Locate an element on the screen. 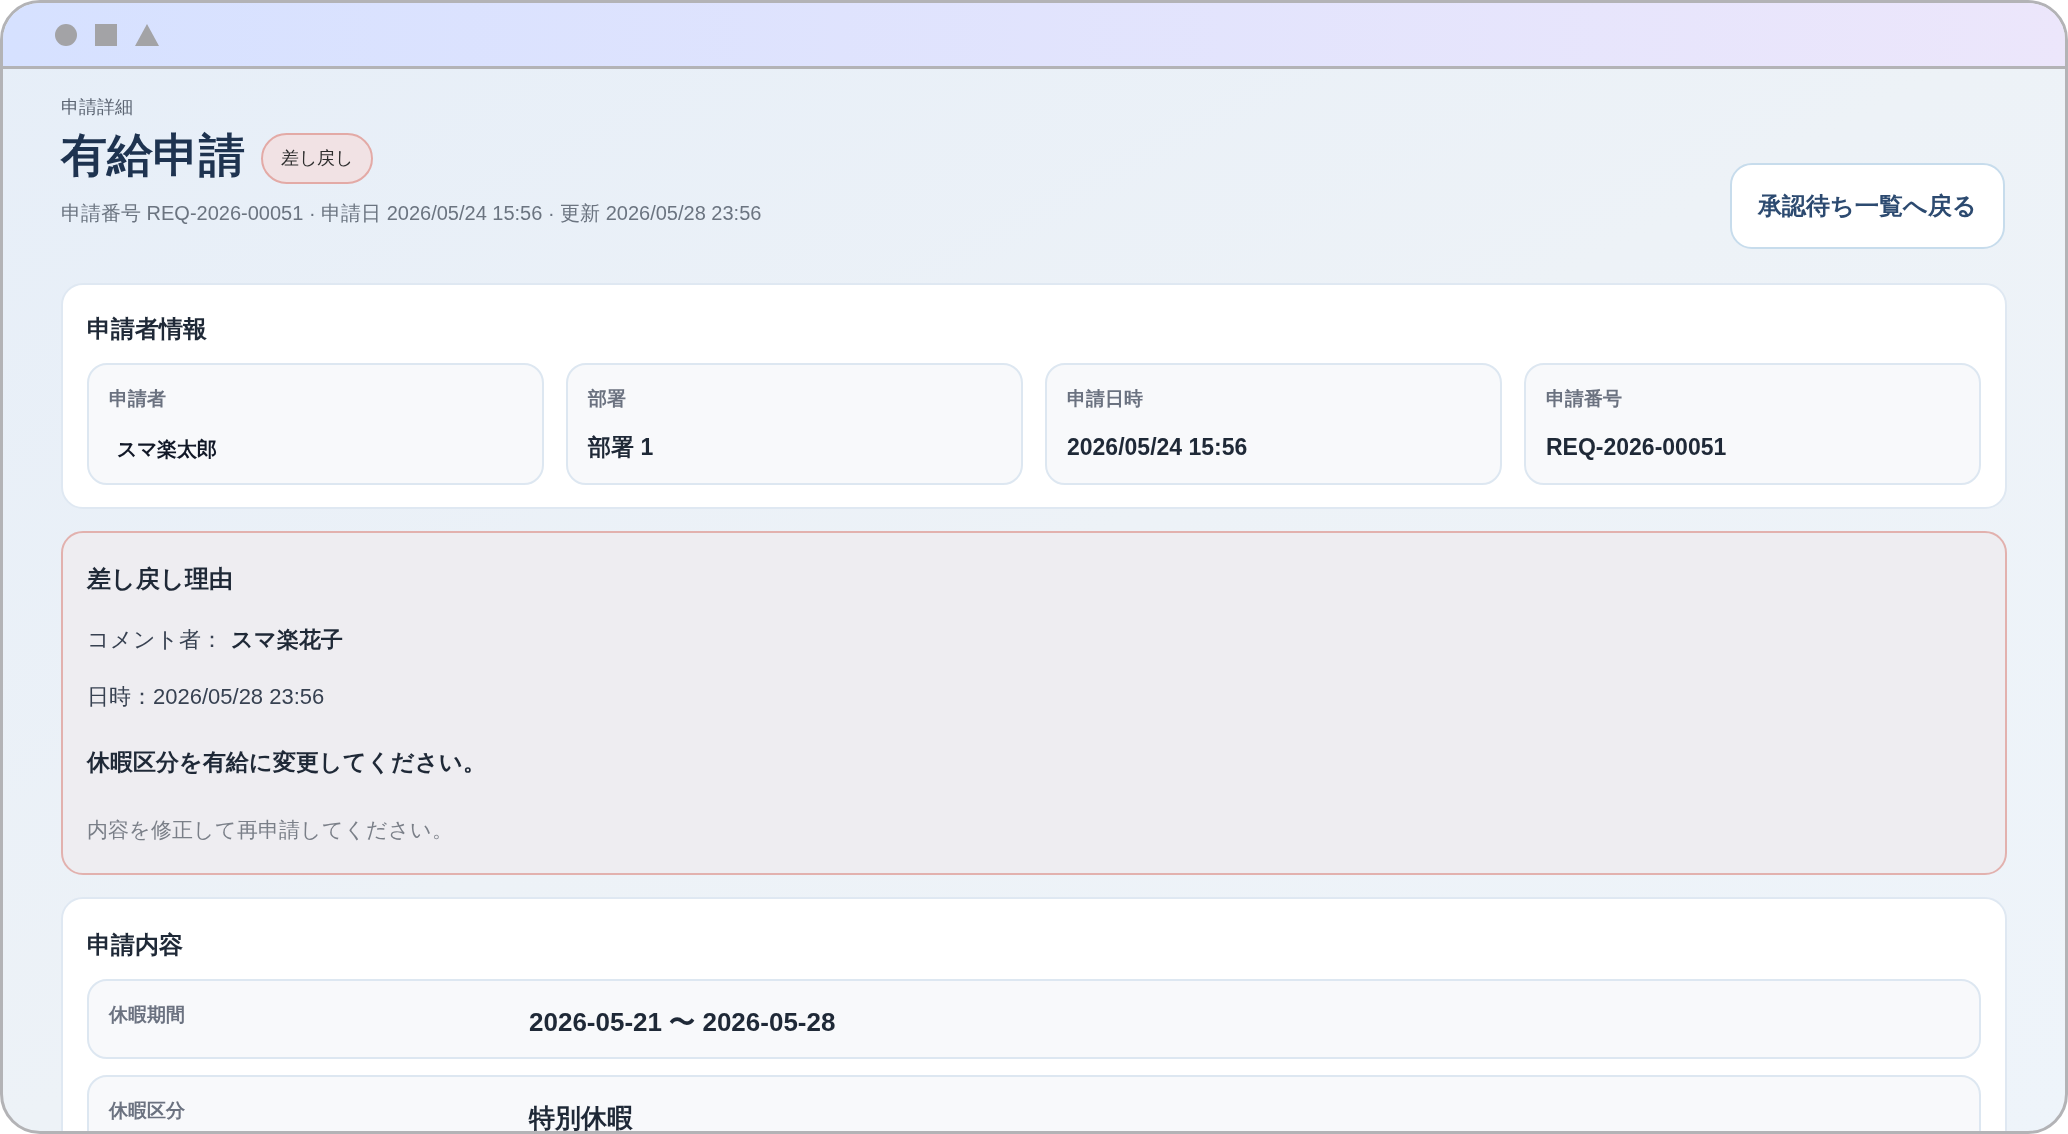 This screenshot has width=2068, height=1134. comment-text: 休暇区分を有給に変更してください。 is located at coordinates (287, 762).